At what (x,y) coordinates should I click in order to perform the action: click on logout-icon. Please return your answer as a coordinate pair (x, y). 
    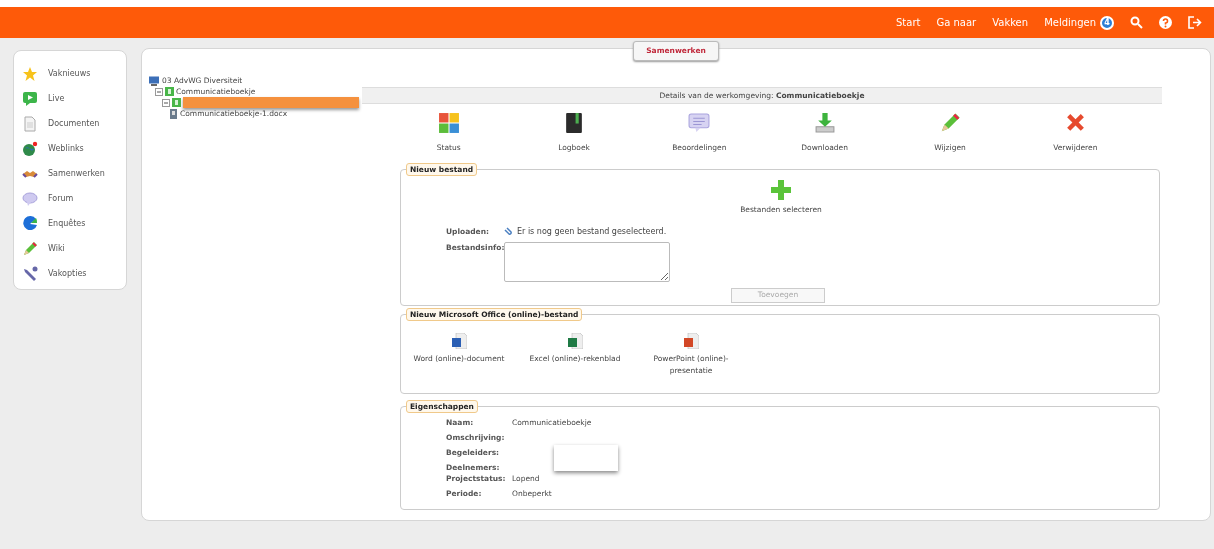
    Looking at the image, I should click on (1195, 22).